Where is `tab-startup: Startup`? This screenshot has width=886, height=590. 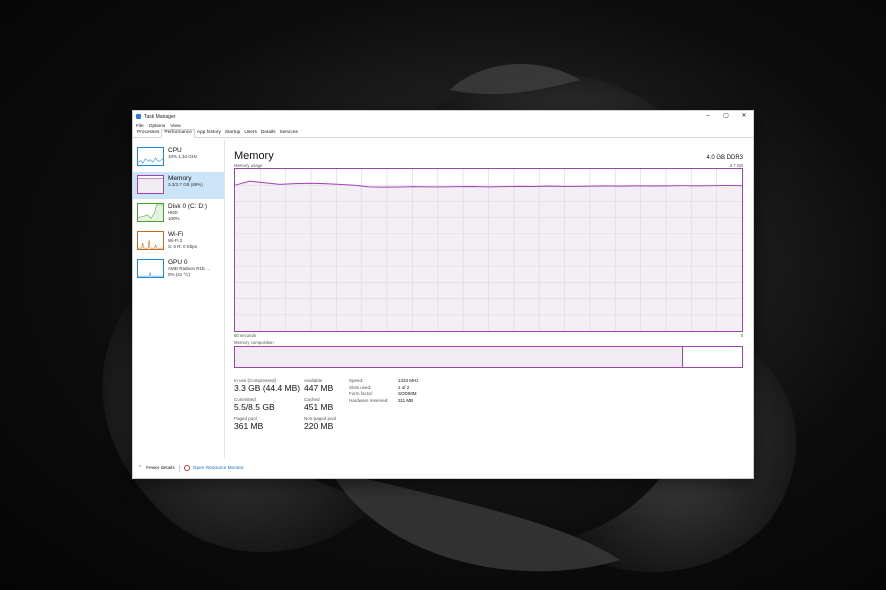 tab-startup: Startup is located at coordinates (232, 133).